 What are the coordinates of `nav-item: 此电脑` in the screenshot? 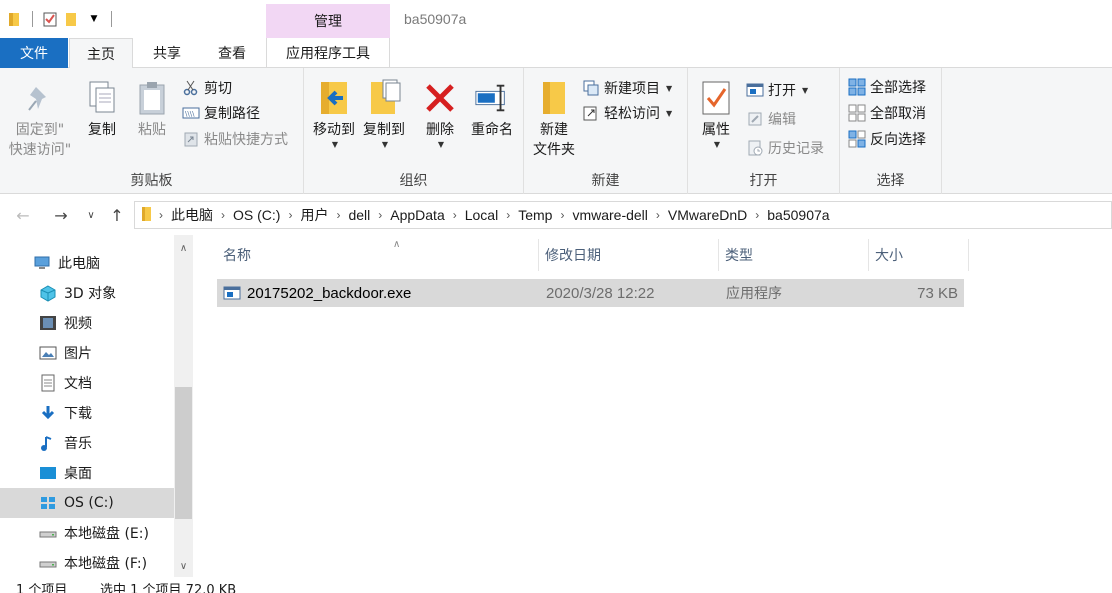 It's located at (87, 263).